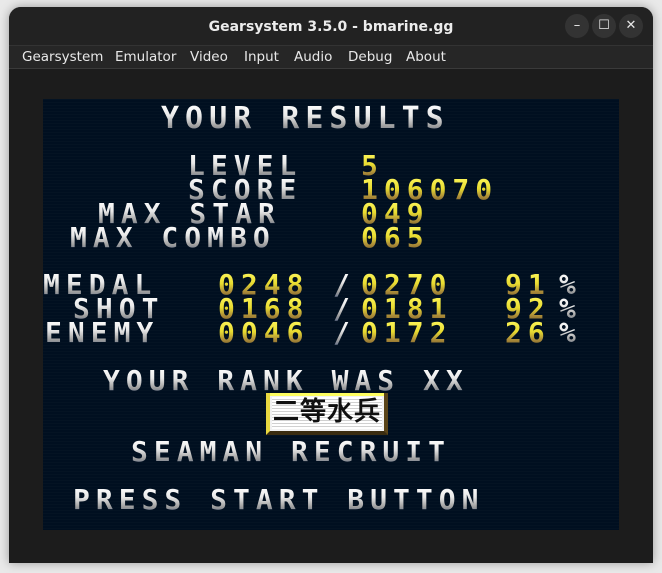 This screenshot has width=662, height=573. Describe the element at coordinates (173, 237) in the screenshot. I see `stat-label-max-combo: MAX COMBO` at that location.